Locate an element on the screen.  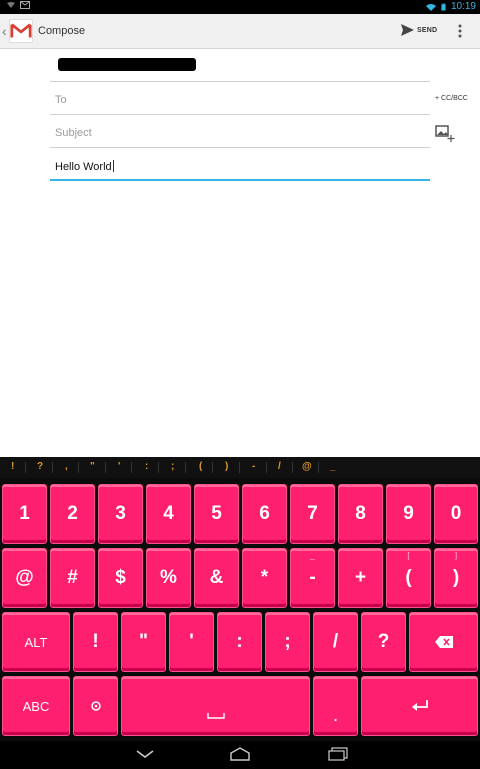
key-label: - is located at coordinates (312, 577).